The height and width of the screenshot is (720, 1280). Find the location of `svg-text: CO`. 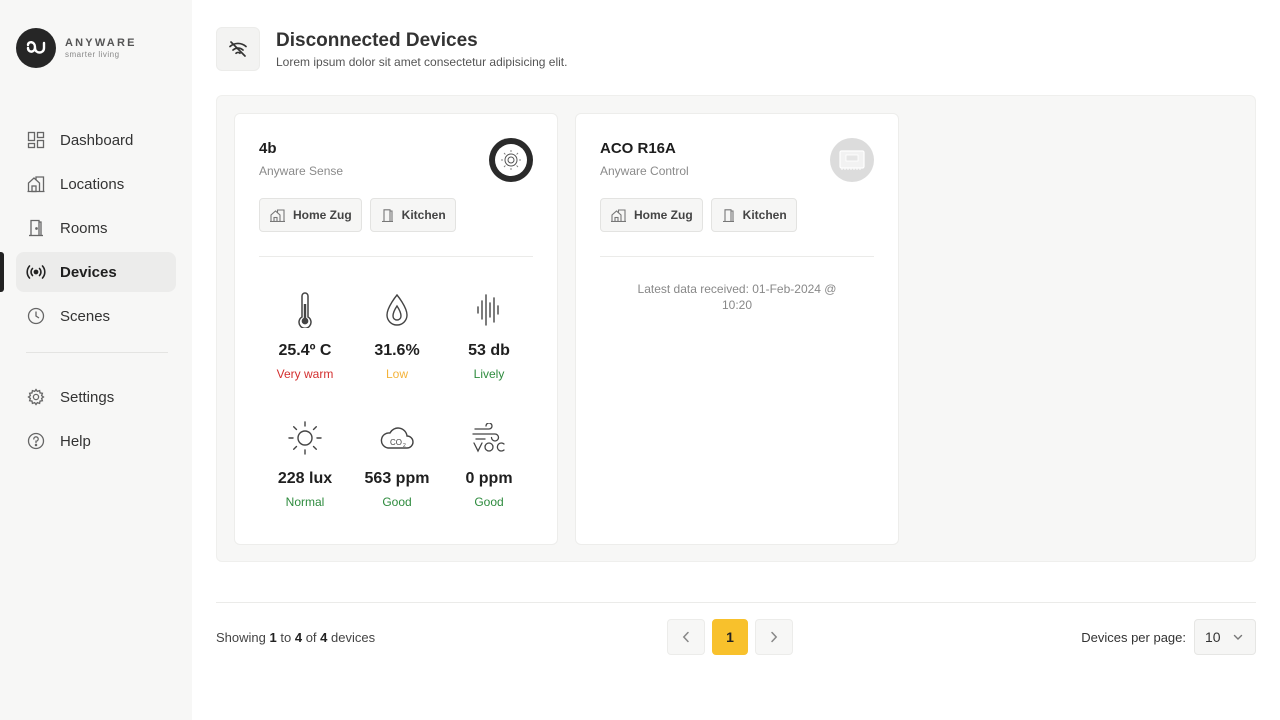

svg-text: CO is located at coordinates (396, 442).